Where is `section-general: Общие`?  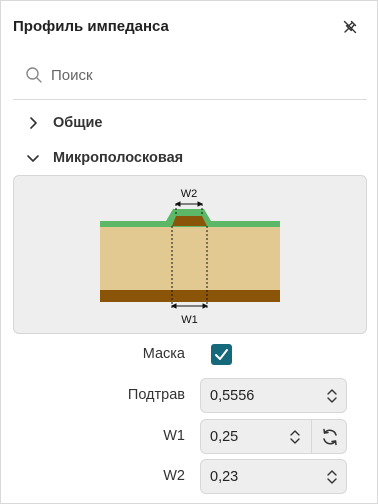 section-general: Общие is located at coordinates (63, 123).